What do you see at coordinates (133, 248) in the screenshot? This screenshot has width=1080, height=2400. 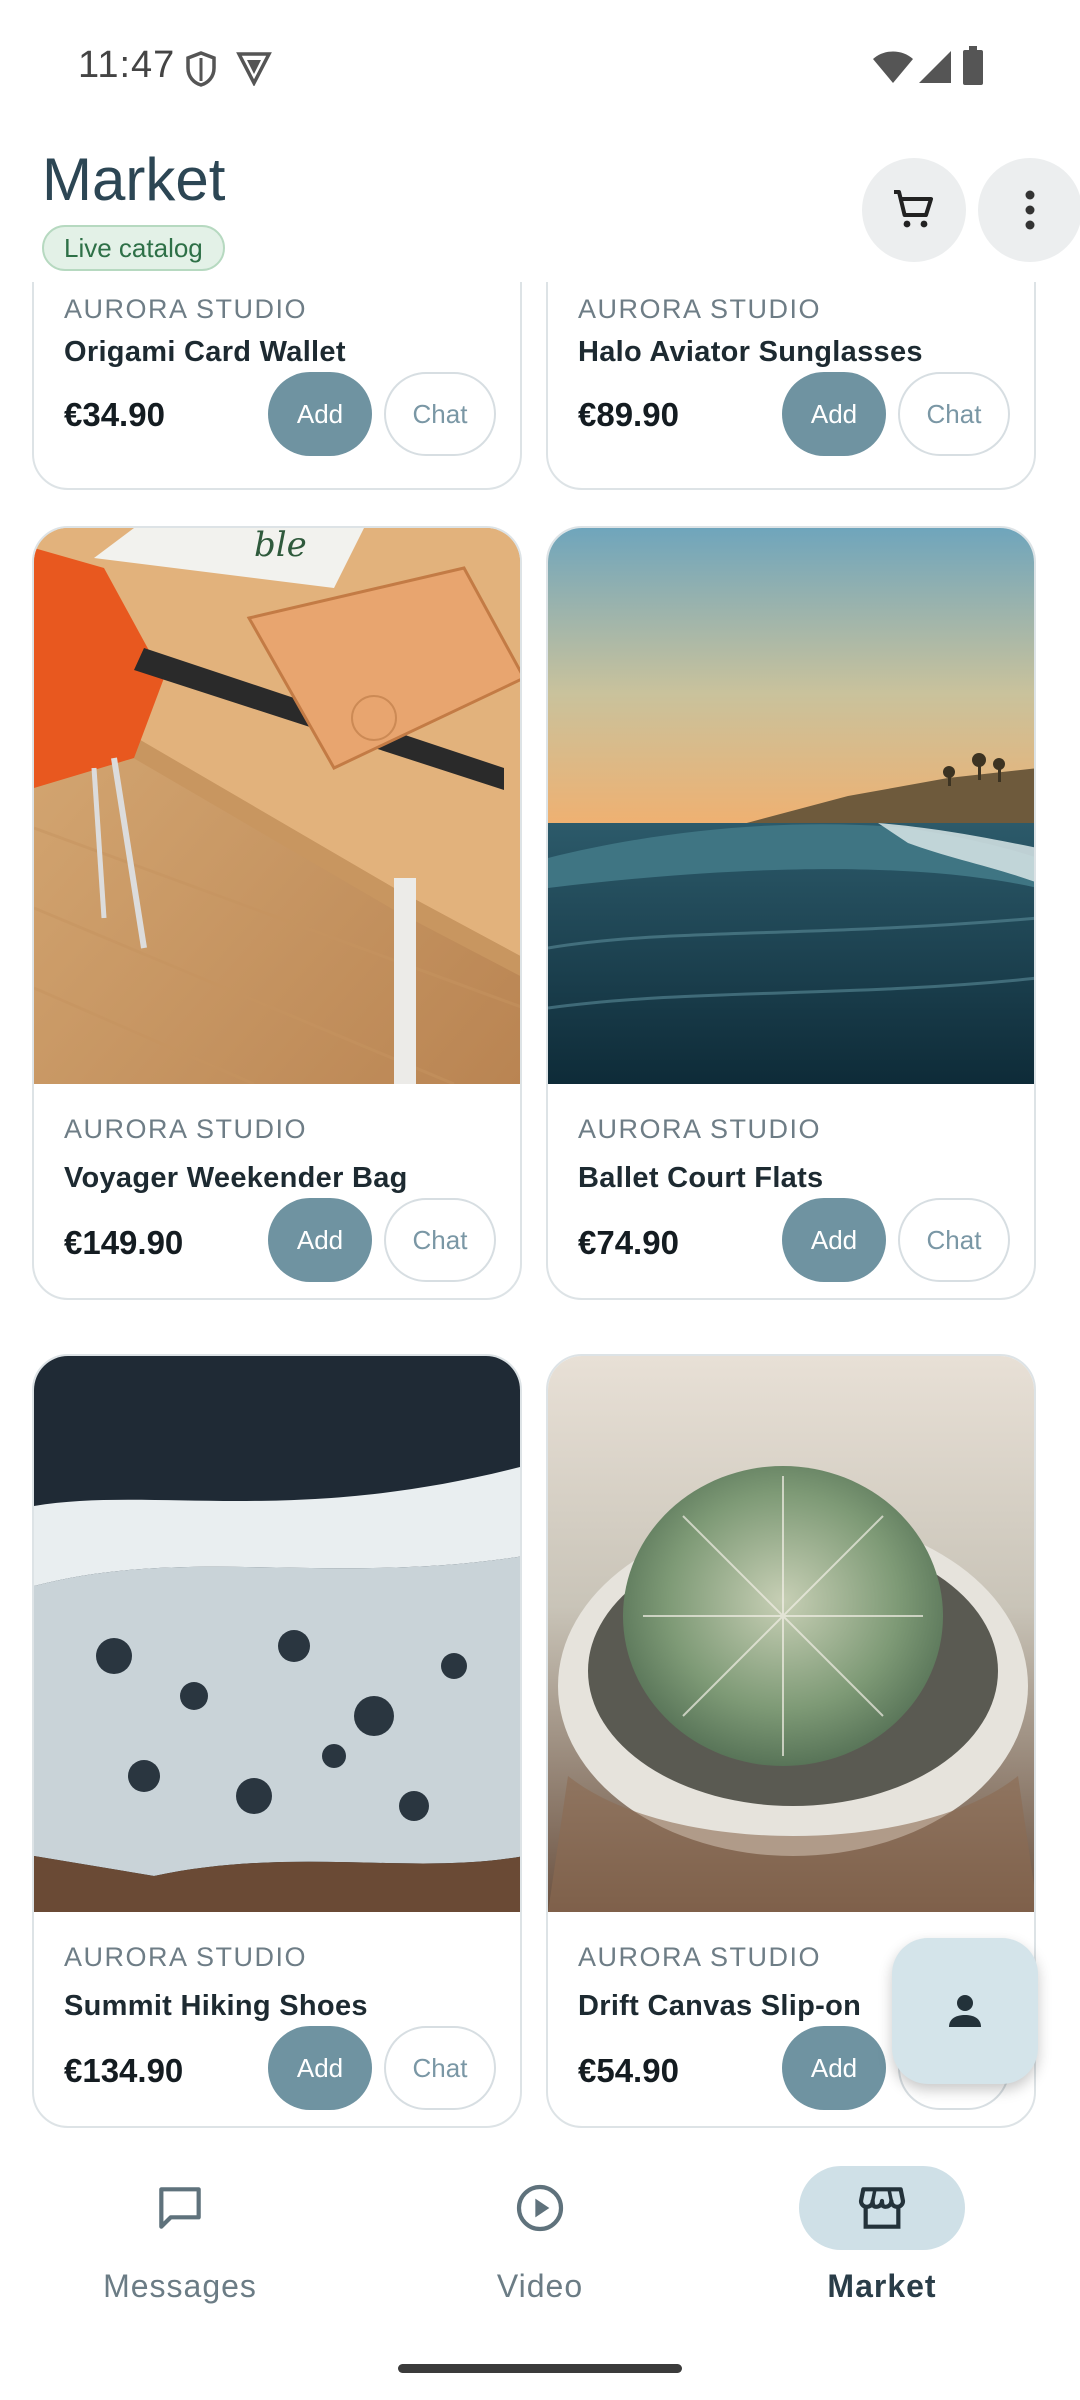 I see `live-catalog-chip: Live catalog` at bounding box center [133, 248].